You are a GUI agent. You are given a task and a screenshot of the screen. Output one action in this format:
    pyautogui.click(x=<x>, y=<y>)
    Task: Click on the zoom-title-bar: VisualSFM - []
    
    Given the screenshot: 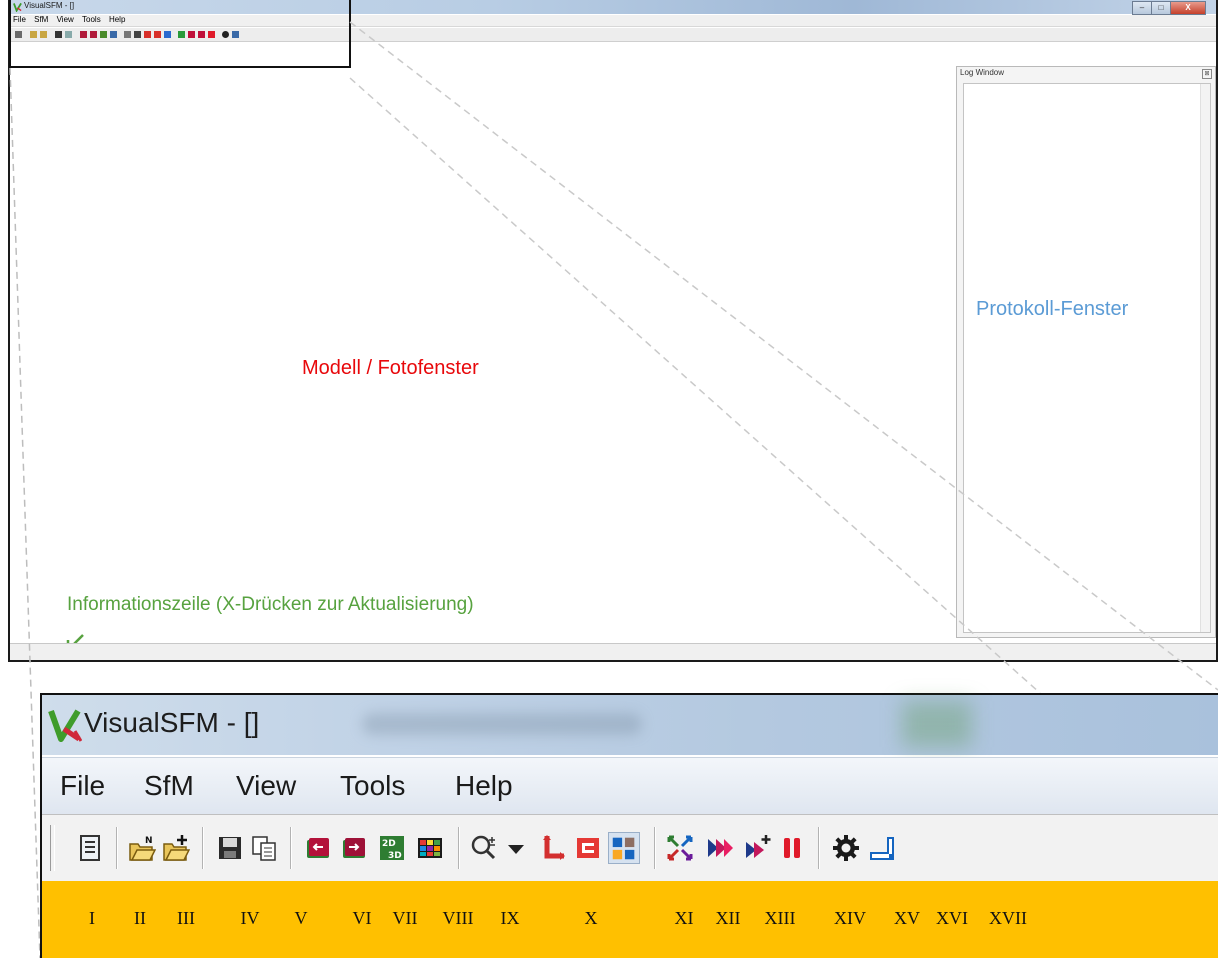 What is the action you would take?
    pyautogui.click(x=630, y=725)
    